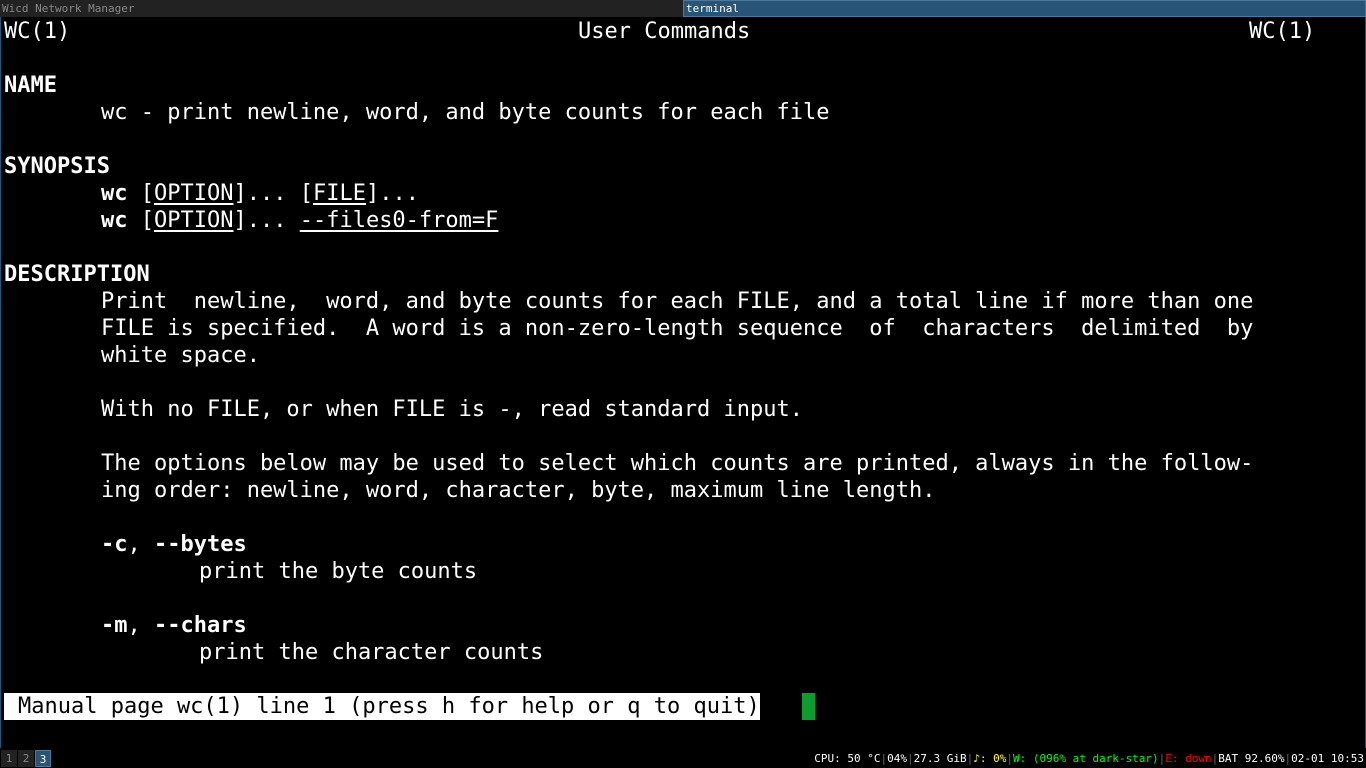 Image resolution: width=1366 pixels, height=768 pixels. What do you see at coordinates (808, 706) in the screenshot?
I see `terminal-cursor` at bounding box center [808, 706].